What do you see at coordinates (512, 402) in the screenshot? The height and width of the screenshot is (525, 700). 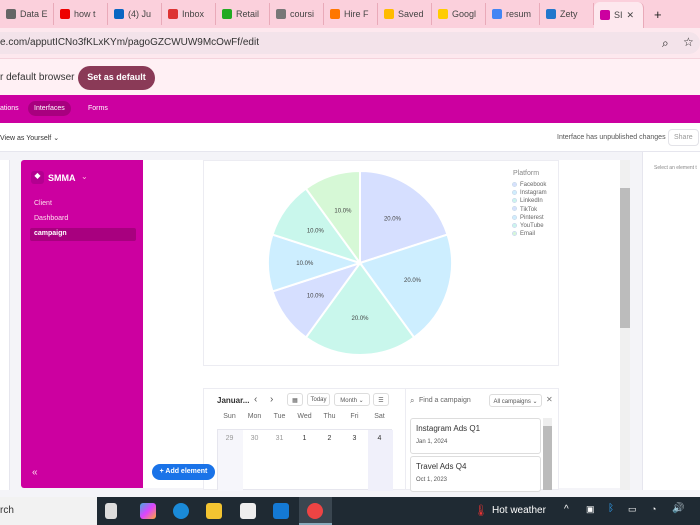 I see `campaign-filter-label: All campaigns` at bounding box center [512, 402].